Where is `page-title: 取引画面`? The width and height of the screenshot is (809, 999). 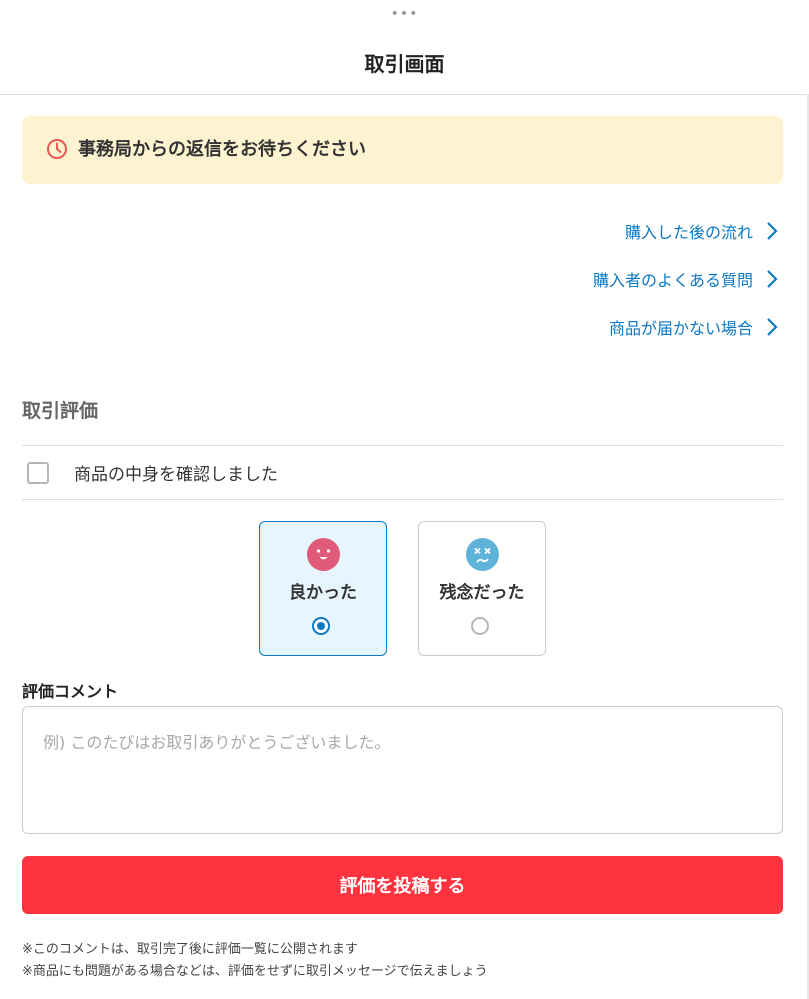 page-title: 取引画面 is located at coordinates (404, 64).